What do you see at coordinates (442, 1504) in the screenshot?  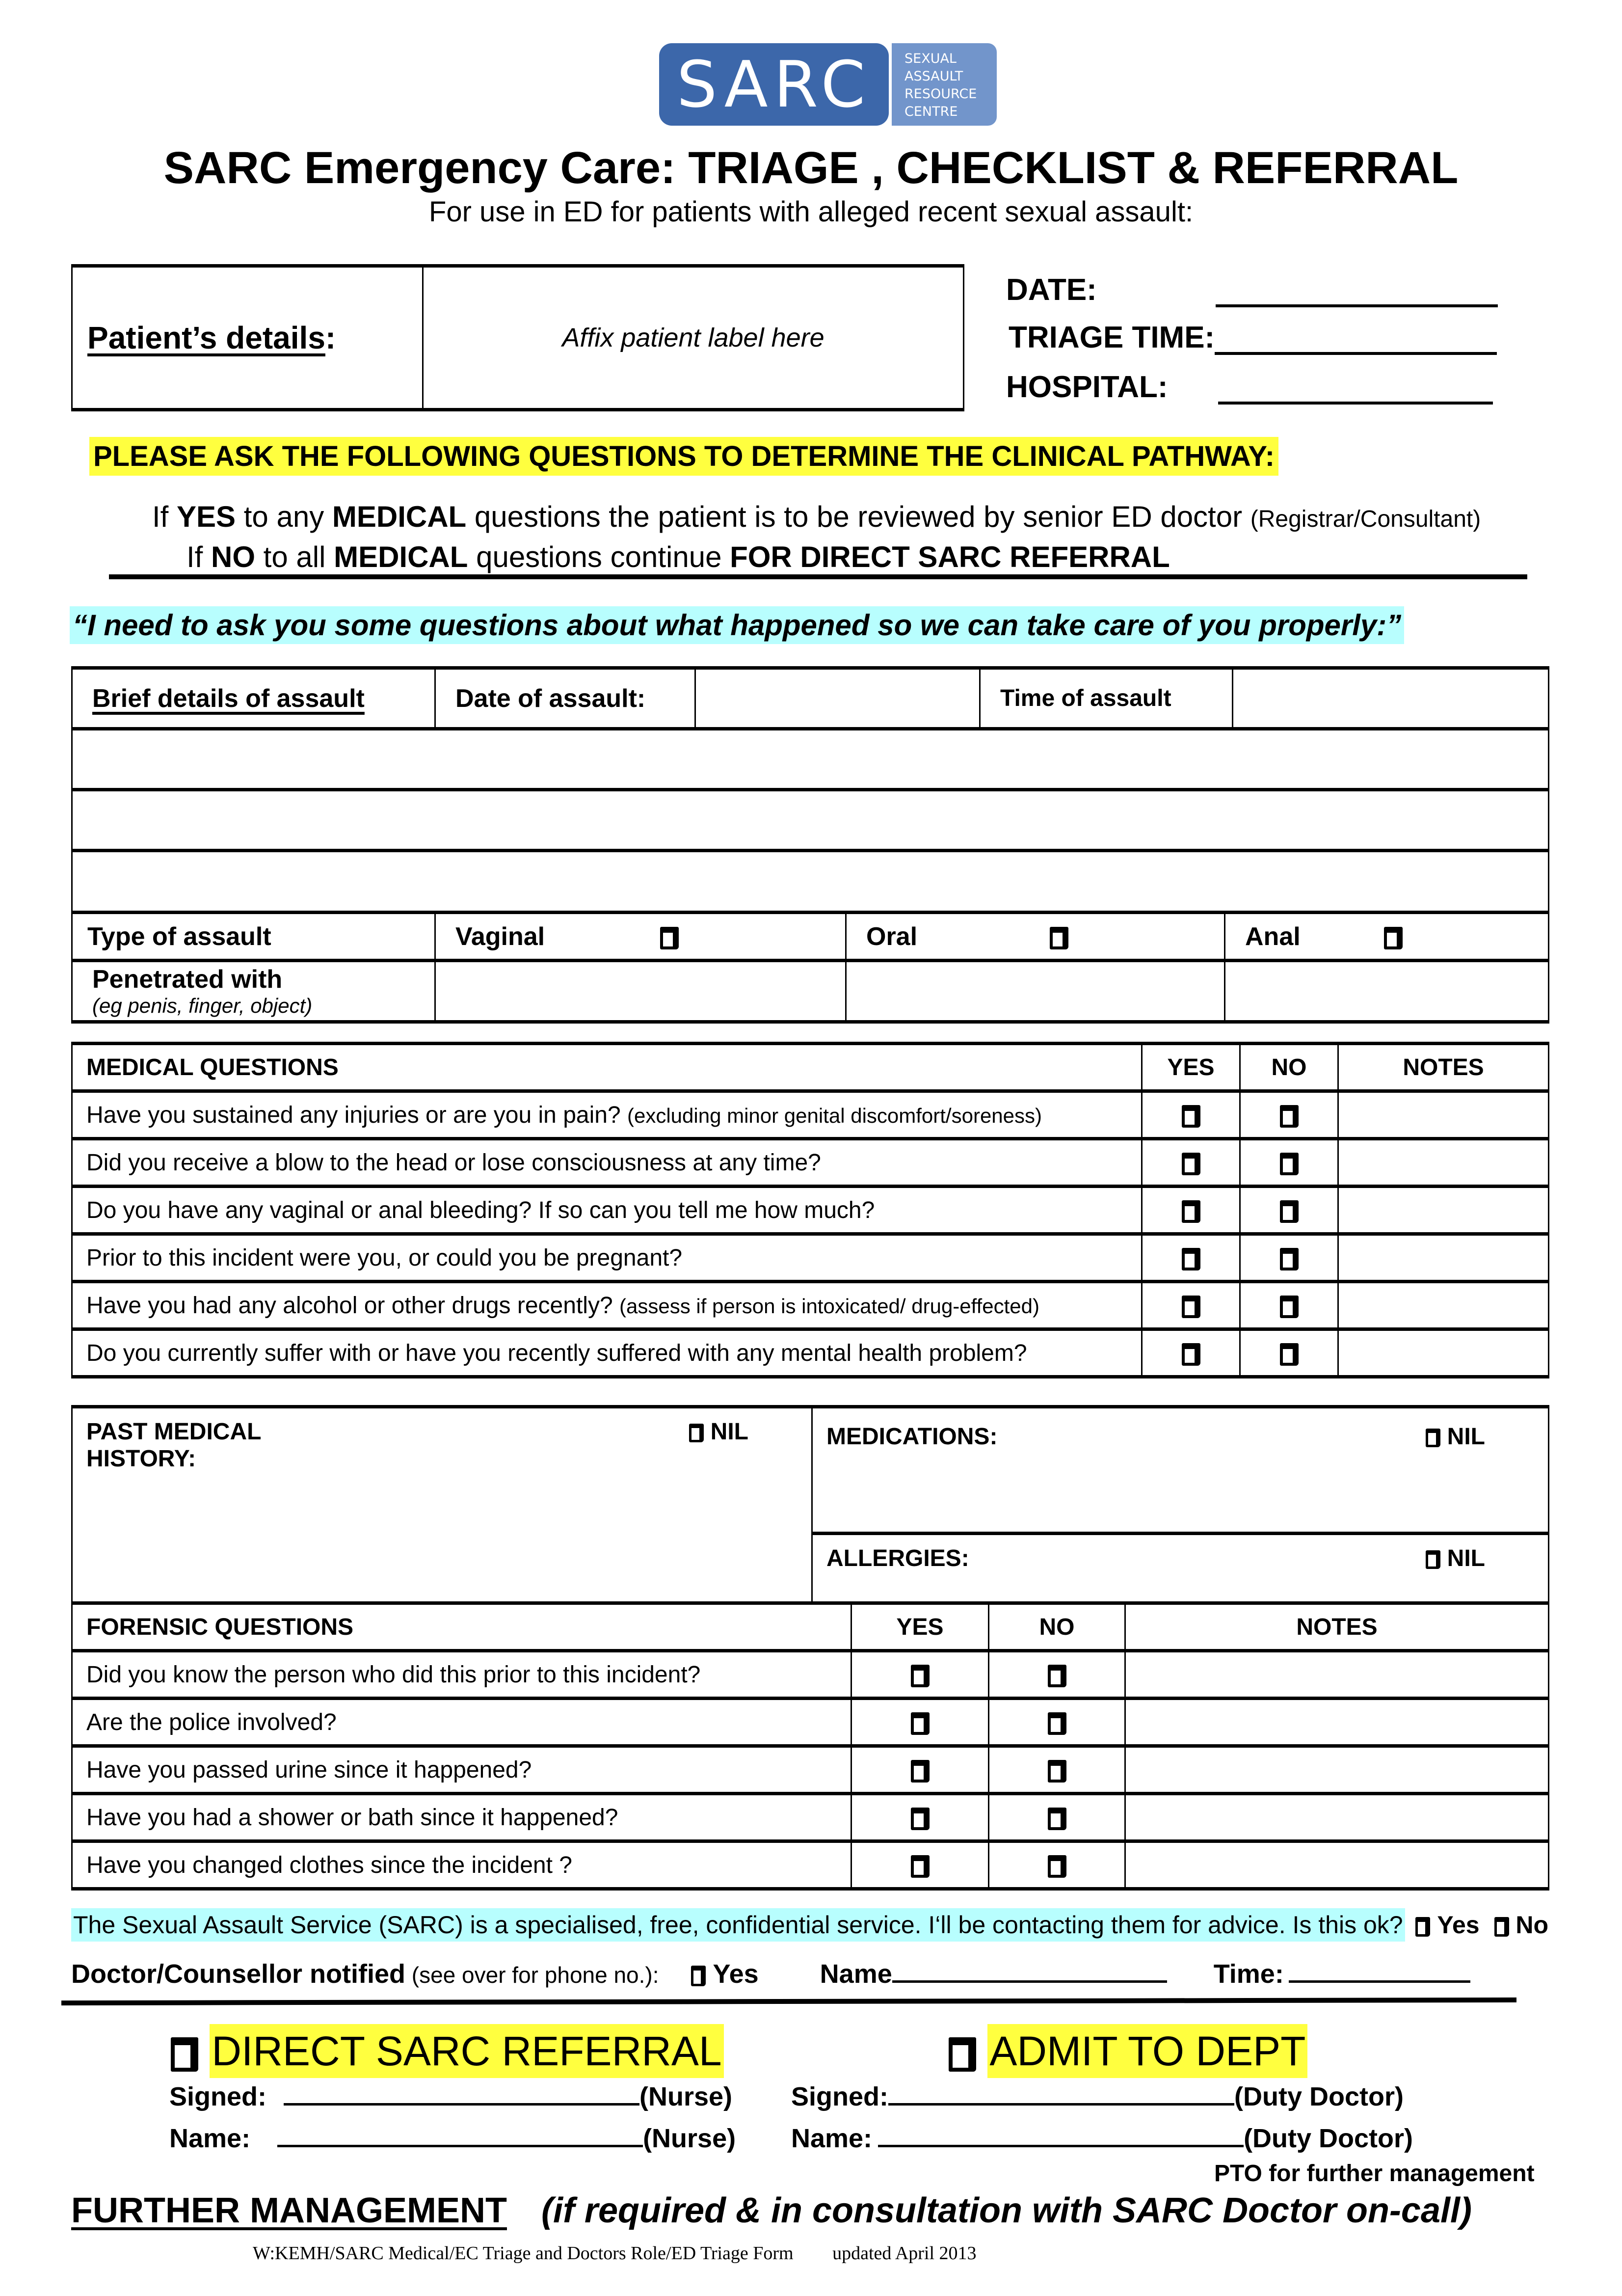 I see `past-medical-history-cell: NIL PAST MEDICAL HISTORY:` at bounding box center [442, 1504].